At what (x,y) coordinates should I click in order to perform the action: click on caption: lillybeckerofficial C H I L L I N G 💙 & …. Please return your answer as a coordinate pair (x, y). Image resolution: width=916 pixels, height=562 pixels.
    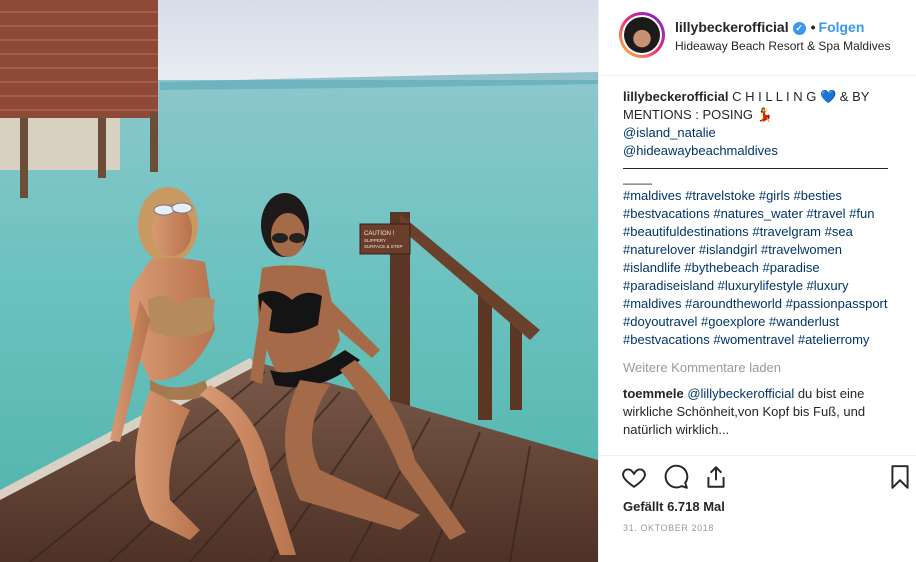
    Looking at the image, I should click on (763, 218).